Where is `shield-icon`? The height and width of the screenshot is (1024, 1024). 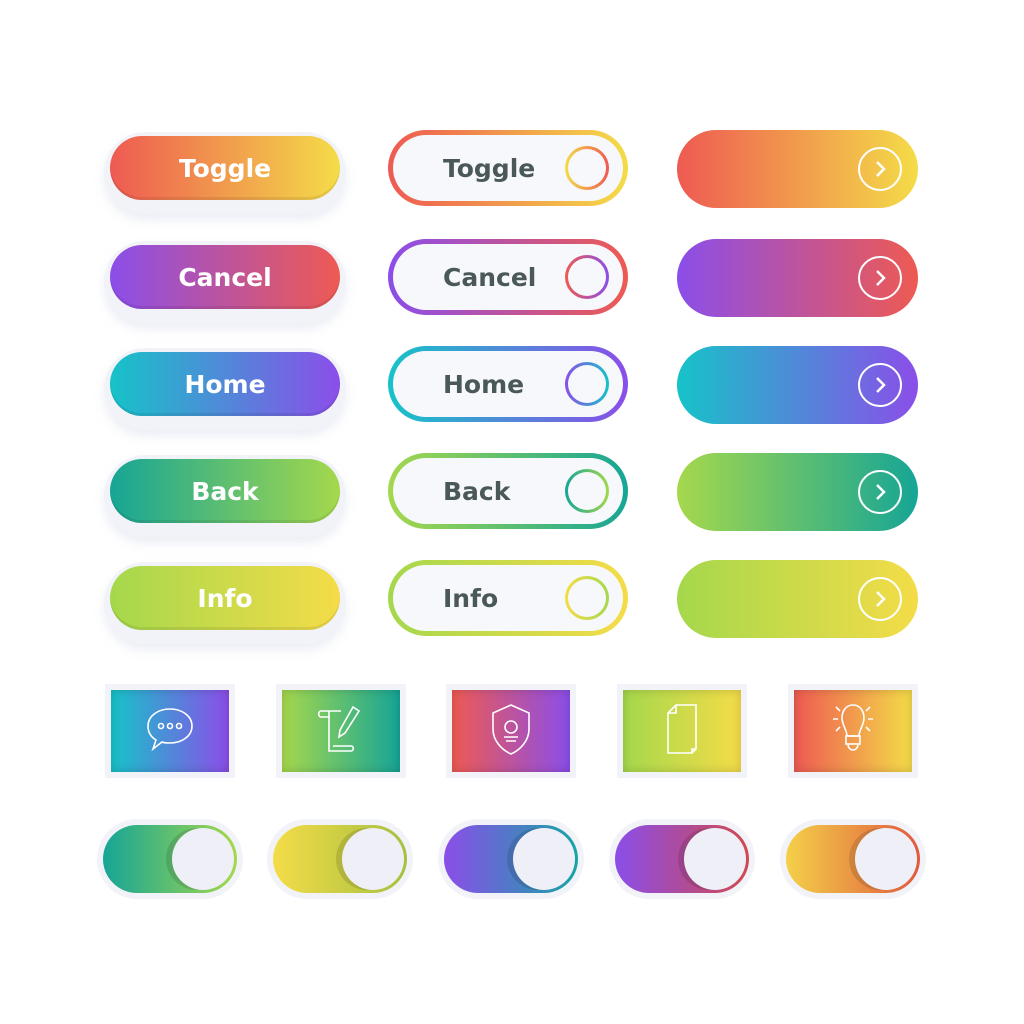
shield-icon is located at coordinates (511, 731).